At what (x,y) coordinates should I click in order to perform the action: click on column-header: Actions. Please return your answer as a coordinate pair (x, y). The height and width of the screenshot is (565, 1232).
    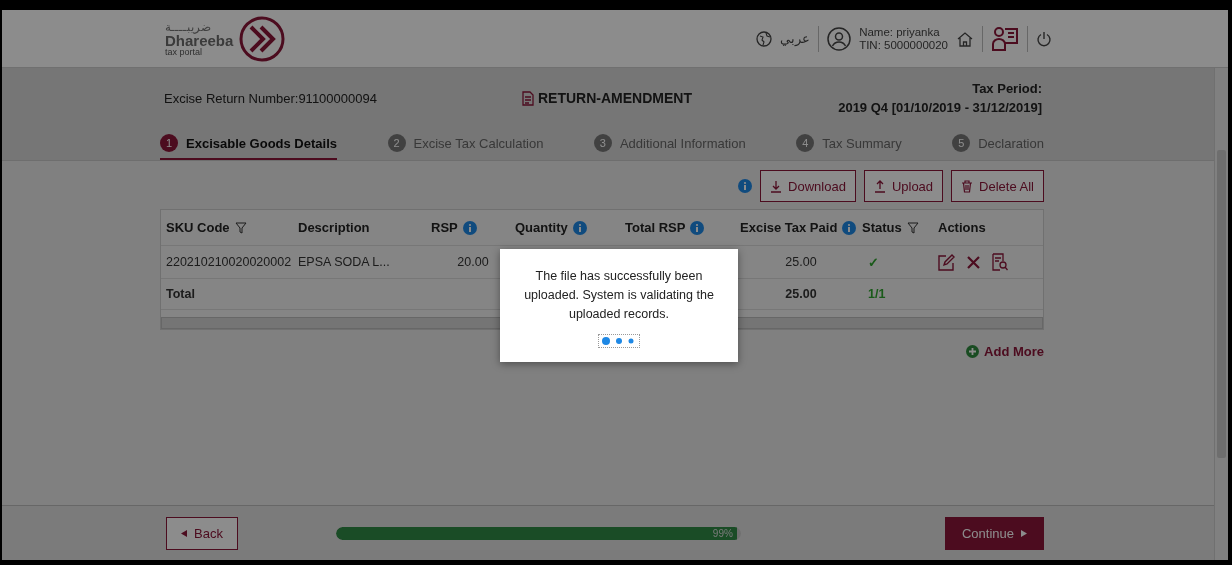
    Looking at the image, I should click on (962, 227).